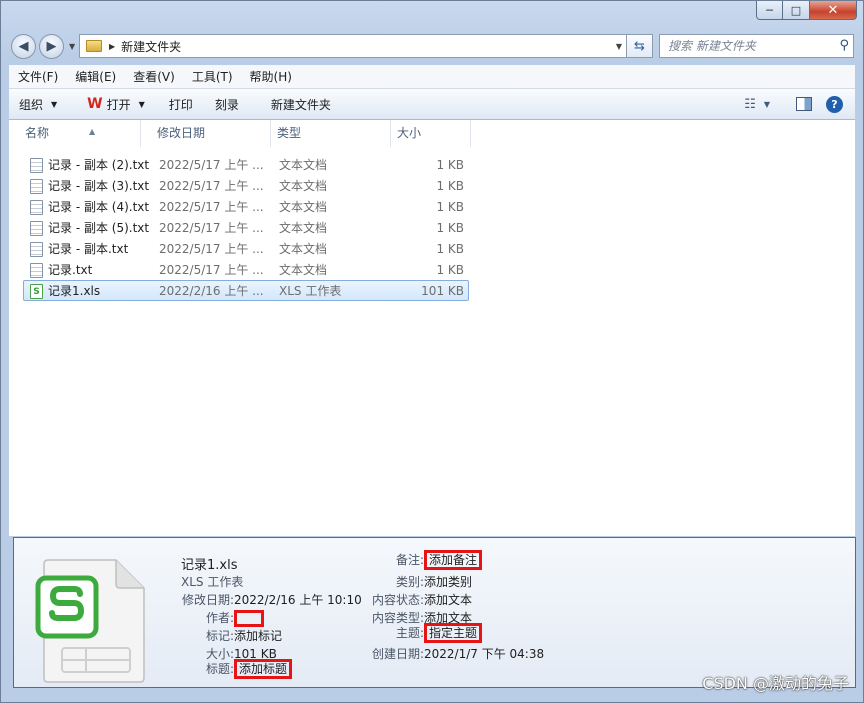  Describe the element at coordinates (484, 654) in the screenshot. I see `created-date-value: 2022/1/7 下午 04:38` at that location.